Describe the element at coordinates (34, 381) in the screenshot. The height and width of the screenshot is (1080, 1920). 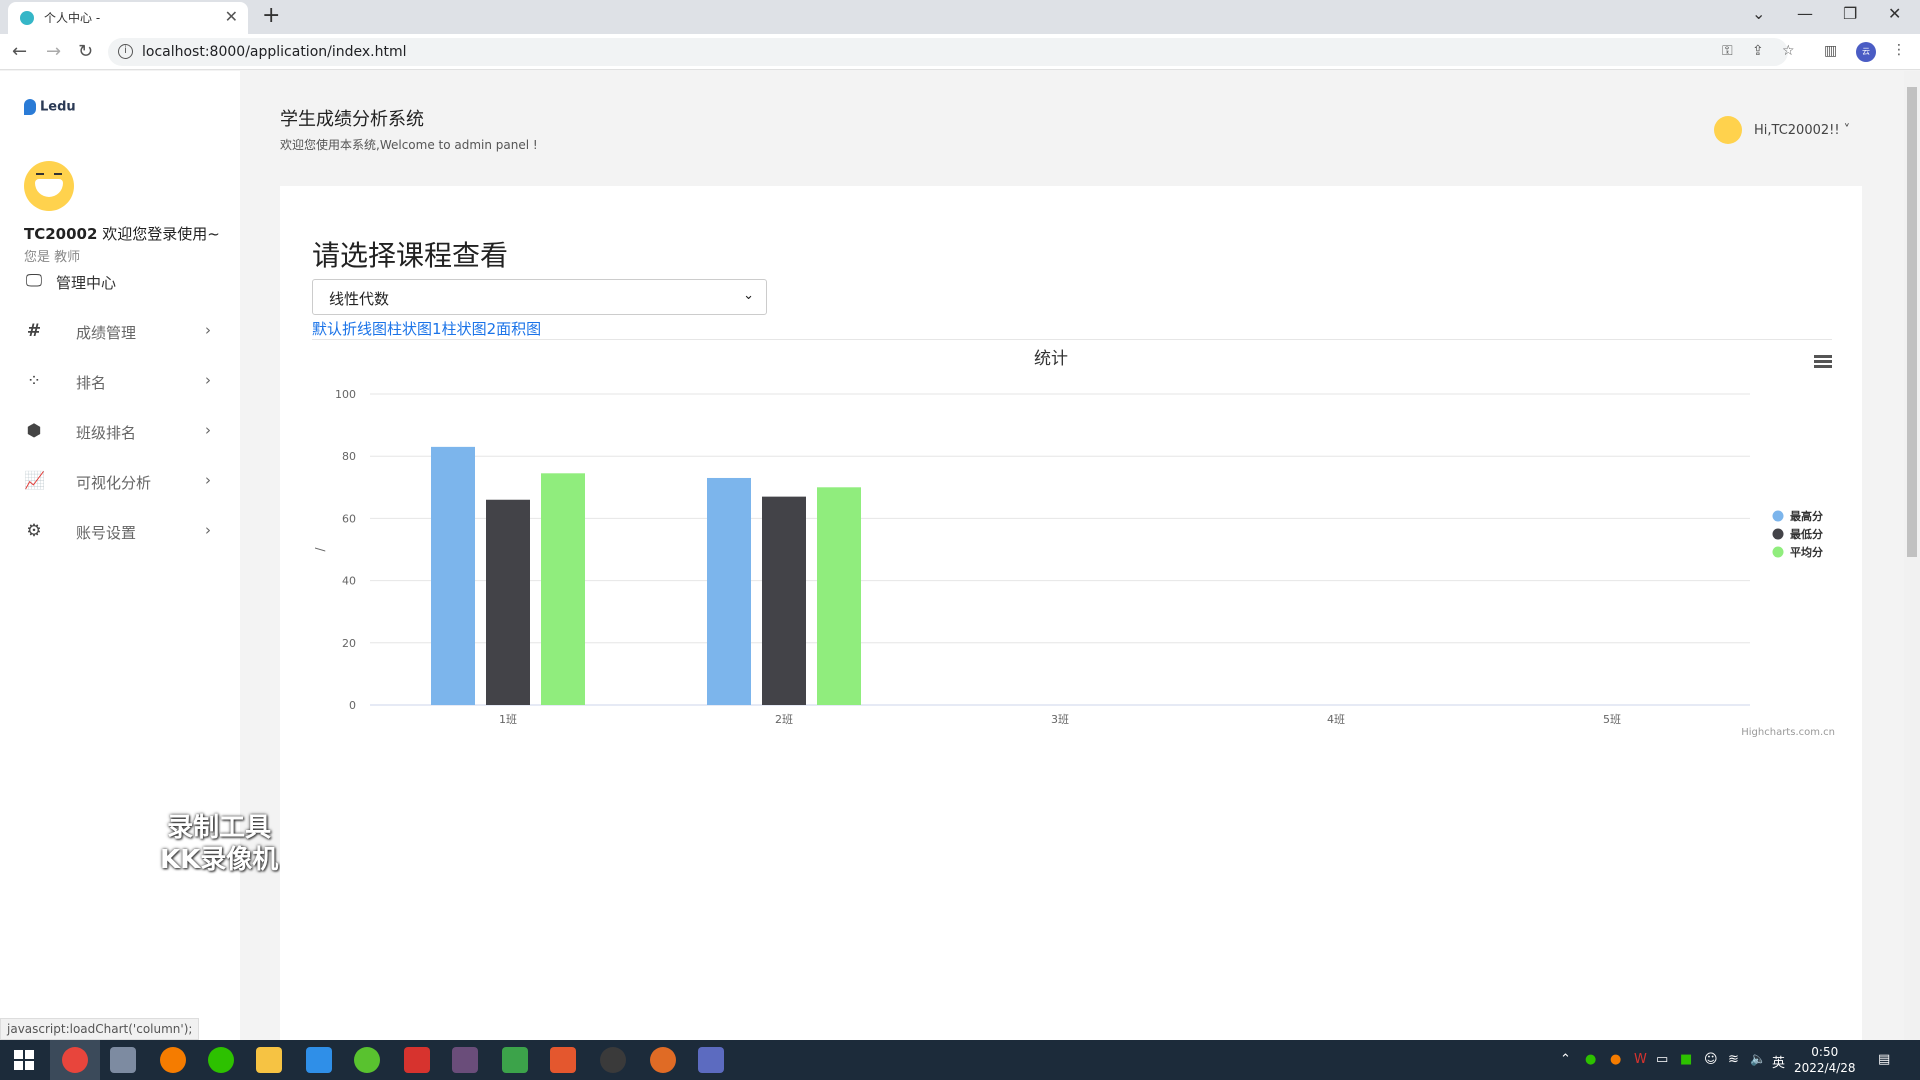
I see `spinner-icon: ⁘` at that location.